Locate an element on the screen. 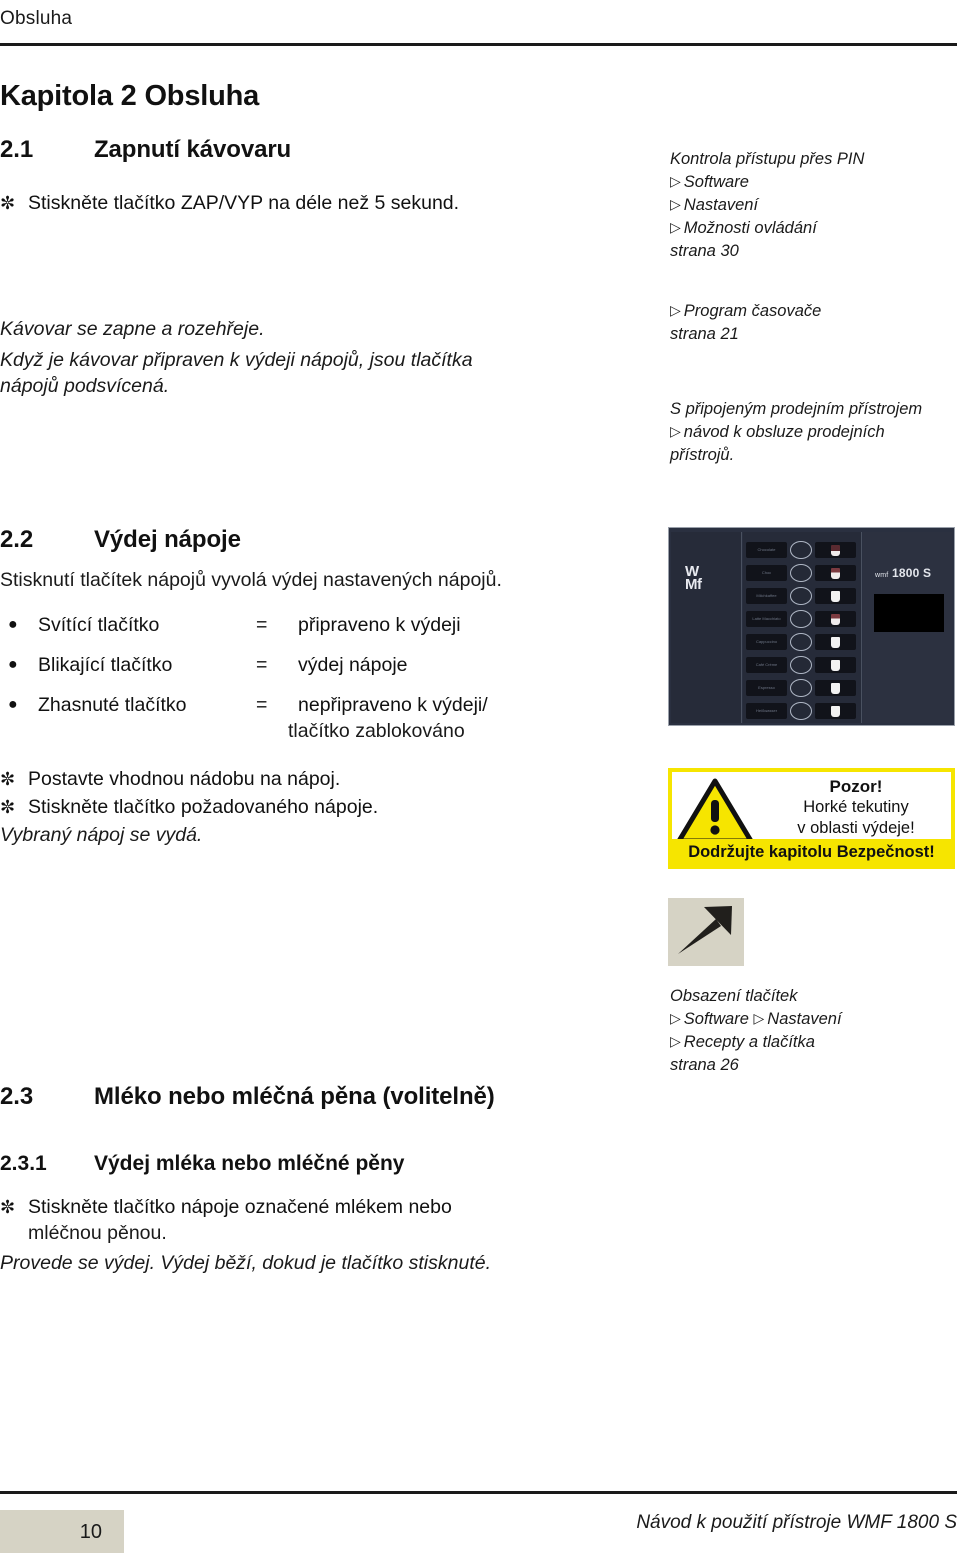 The height and width of the screenshot is (1563, 960). machine-drink-button: Heißwasser is located at coordinates (802, 711).